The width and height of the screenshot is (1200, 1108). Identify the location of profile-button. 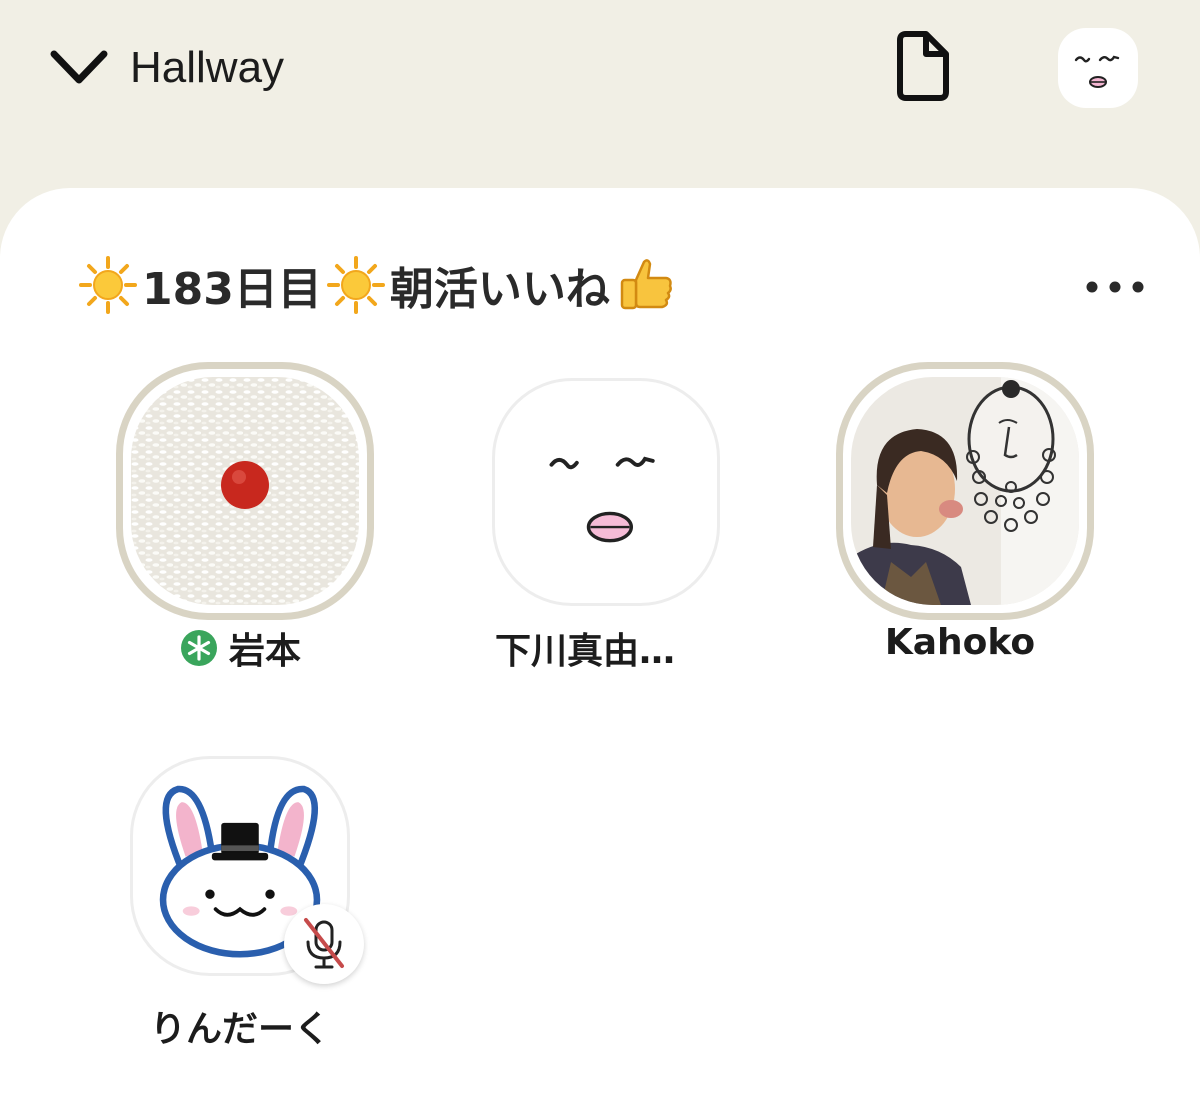
(1098, 68).